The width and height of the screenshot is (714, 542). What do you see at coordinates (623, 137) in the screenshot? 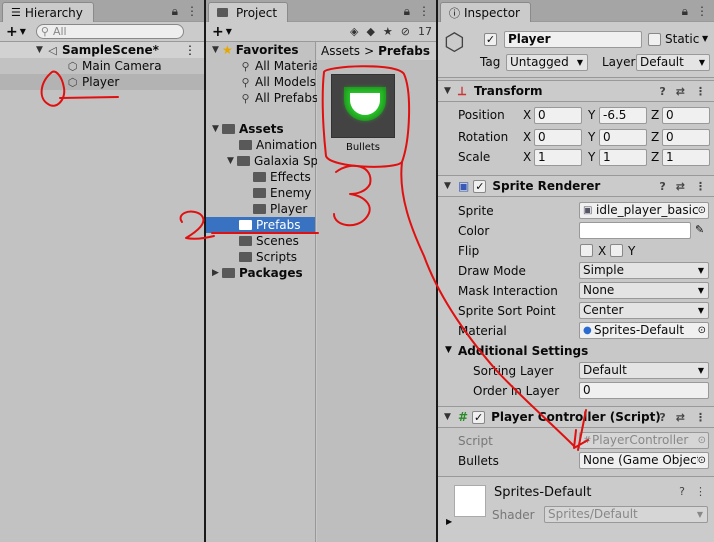
I see `rotation-y-field: 0` at bounding box center [623, 137].